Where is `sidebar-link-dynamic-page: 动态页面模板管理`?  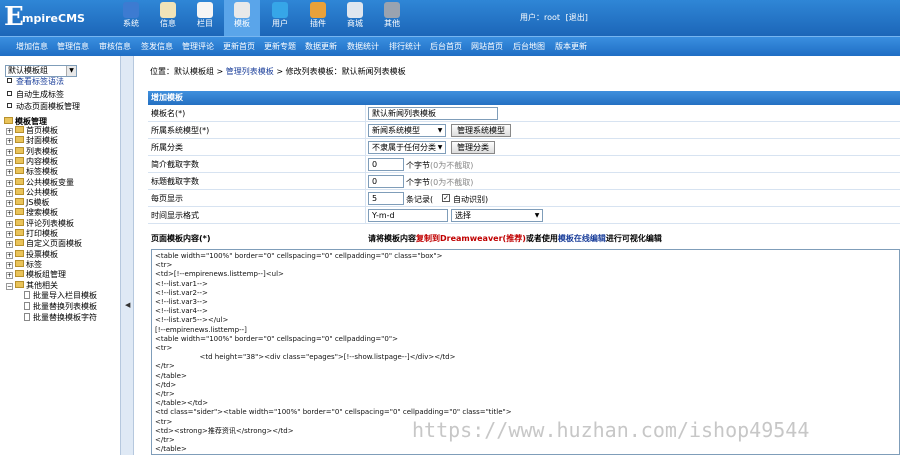 sidebar-link-dynamic-page: 动态页面模板管理 is located at coordinates (43, 107).